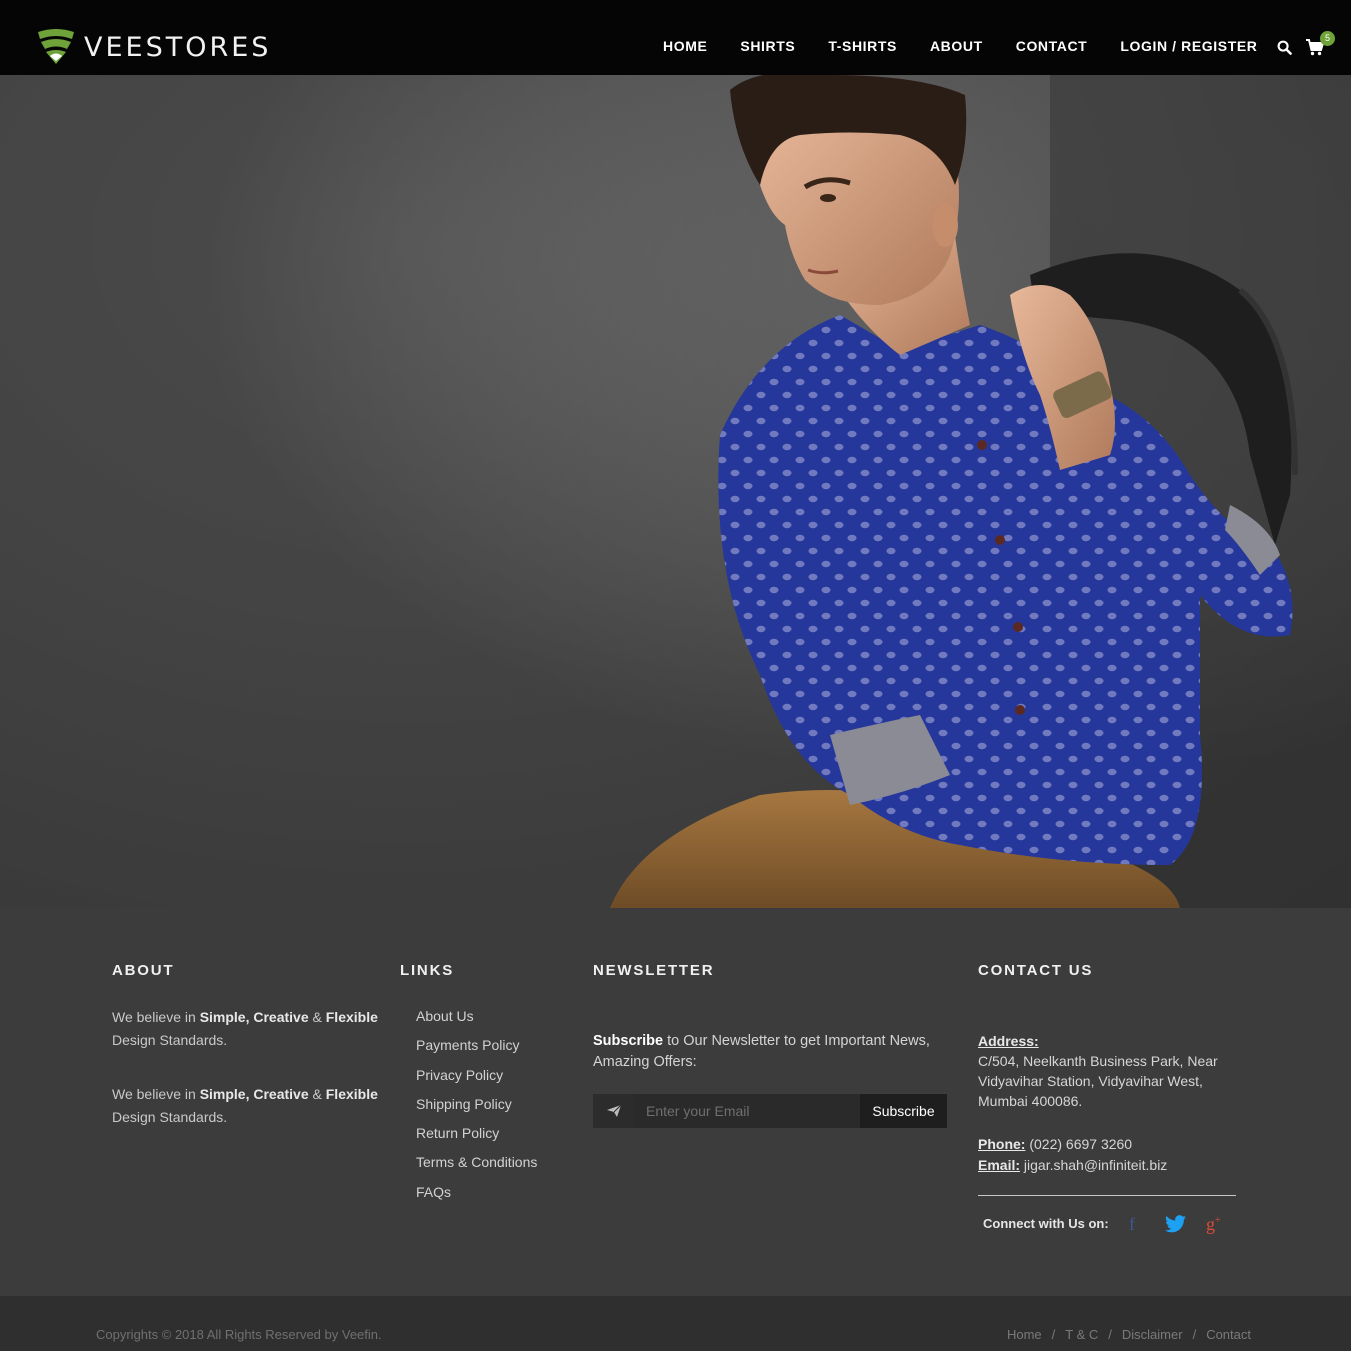 The image size is (1351, 1351). I want to click on link-about-us: About Us, so click(445, 1016).